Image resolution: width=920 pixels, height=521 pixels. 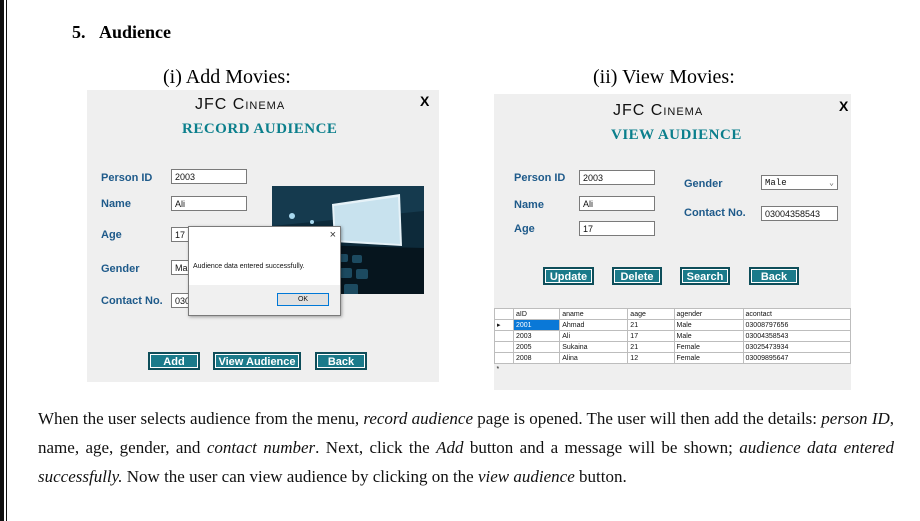 I want to click on table-row: ▸ 2001 Ahmad 21 Male 03008797656, so click(x=673, y=325).